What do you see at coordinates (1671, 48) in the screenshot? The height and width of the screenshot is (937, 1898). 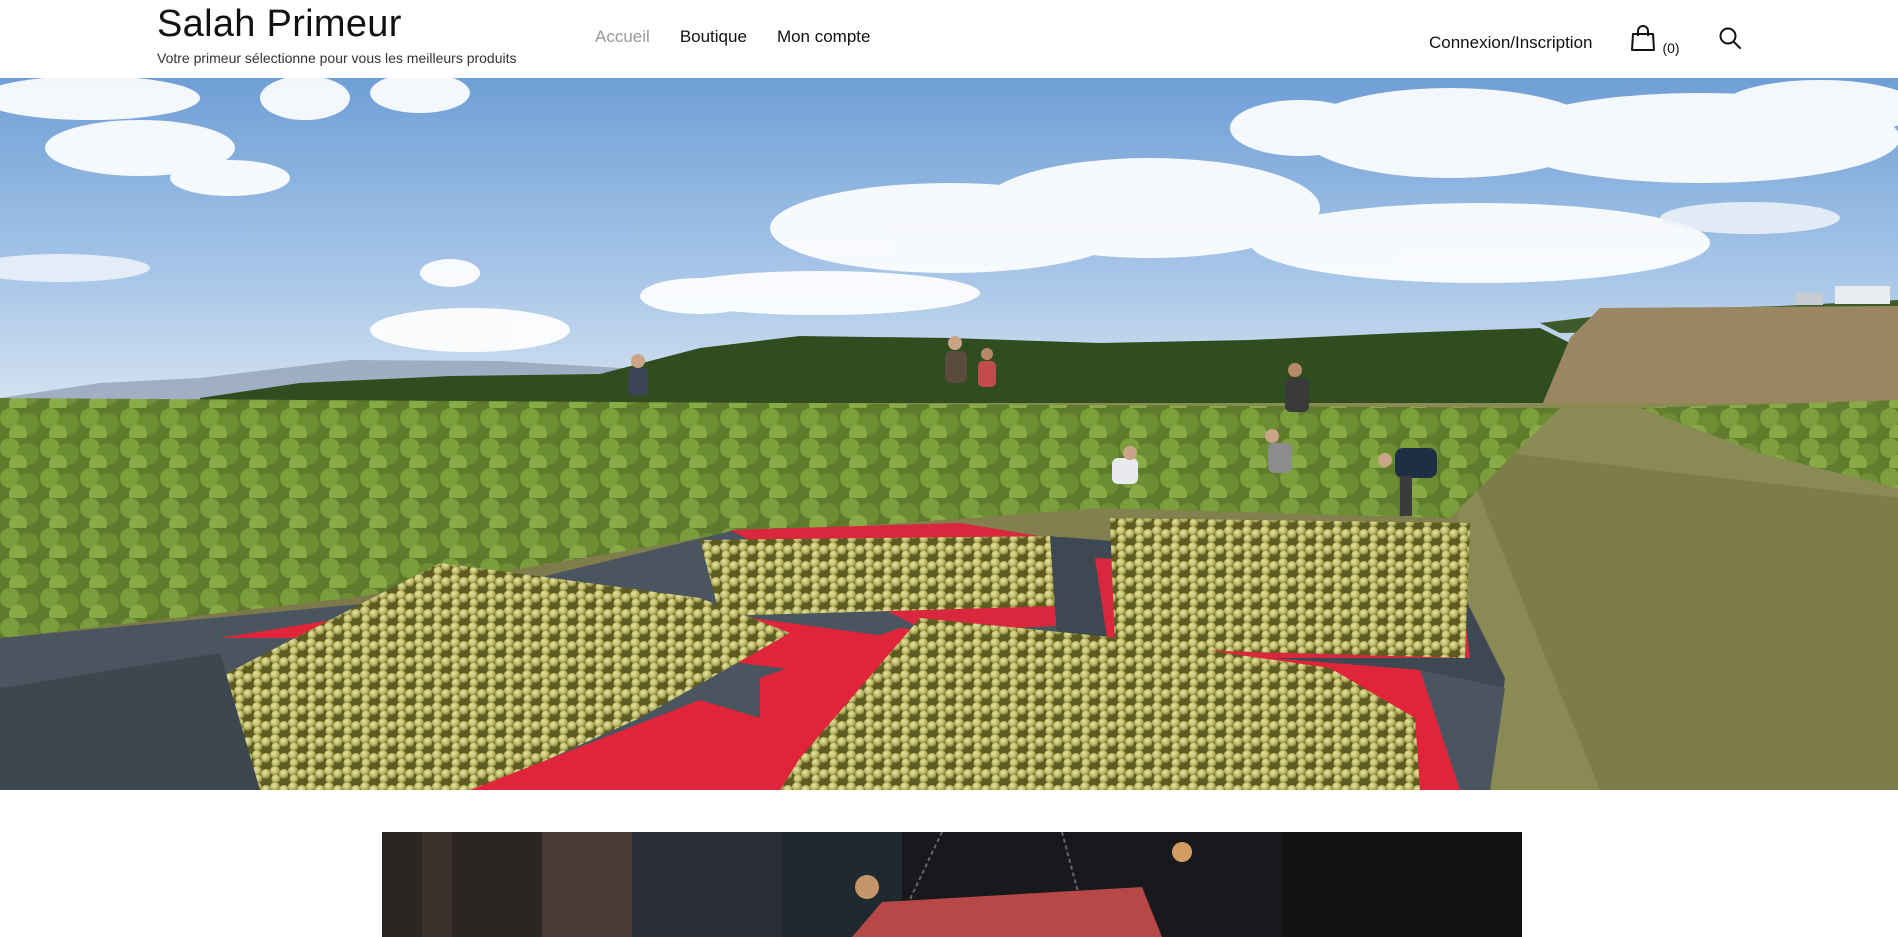 I see `cart-count: (0)` at bounding box center [1671, 48].